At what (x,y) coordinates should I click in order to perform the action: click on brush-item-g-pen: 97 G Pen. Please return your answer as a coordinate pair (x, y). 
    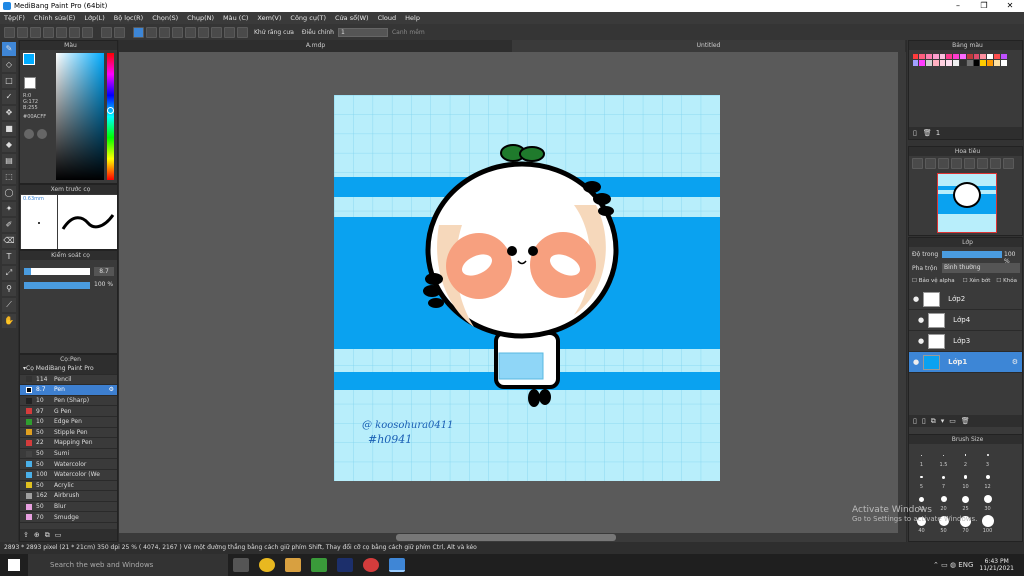
    Looking at the image, I should click on (68, 411).